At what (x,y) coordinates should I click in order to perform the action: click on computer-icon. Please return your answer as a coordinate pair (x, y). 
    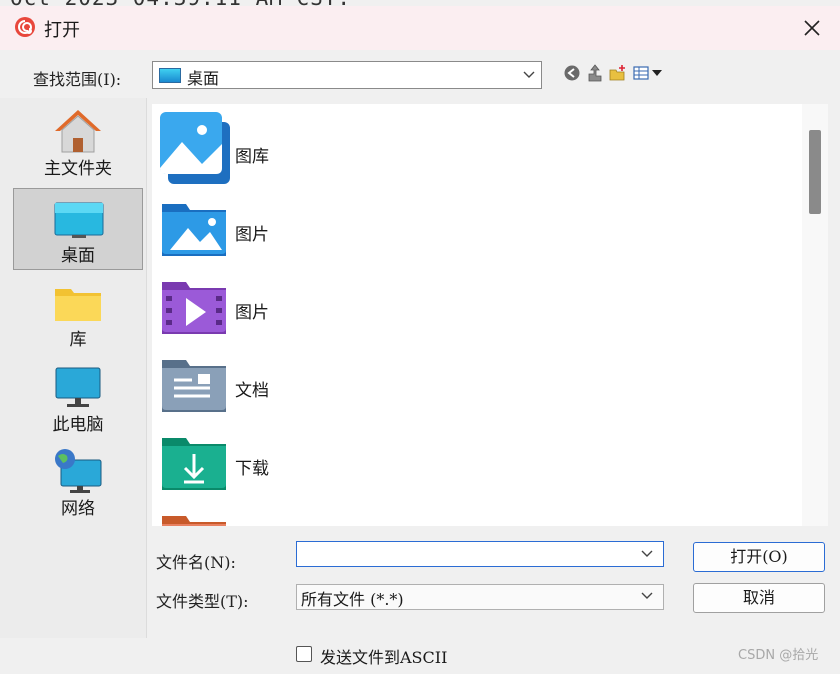
    Looking at the image, I should click on (78, 387).